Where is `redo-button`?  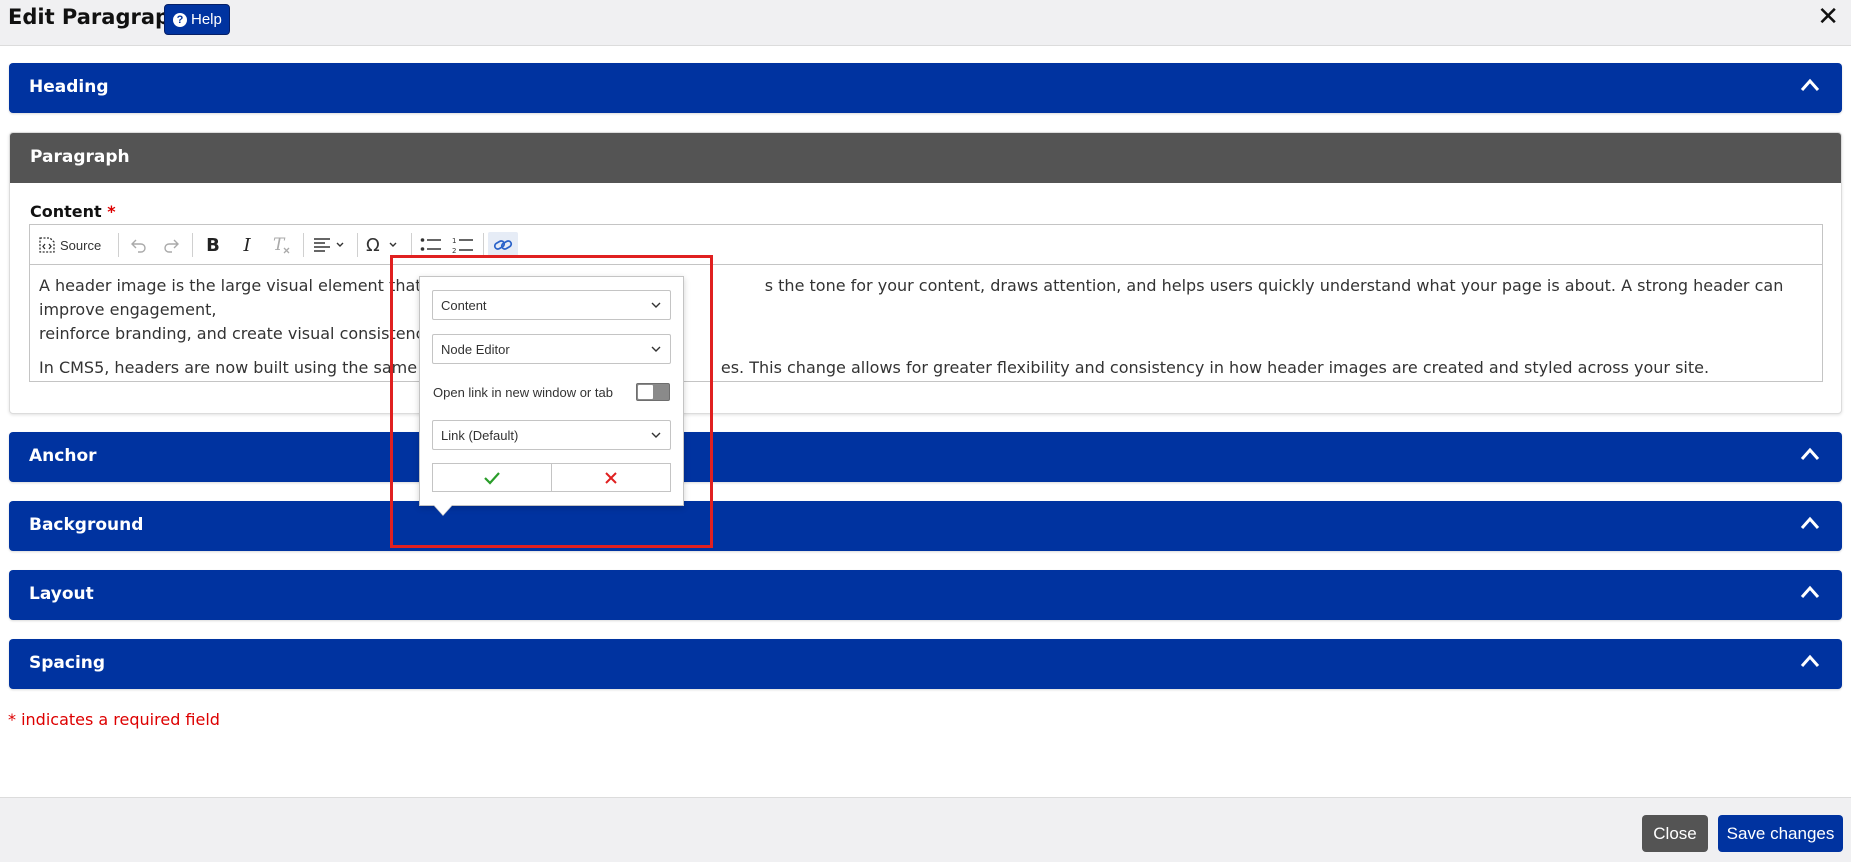 redo-button is located at coordinates (171, 245).